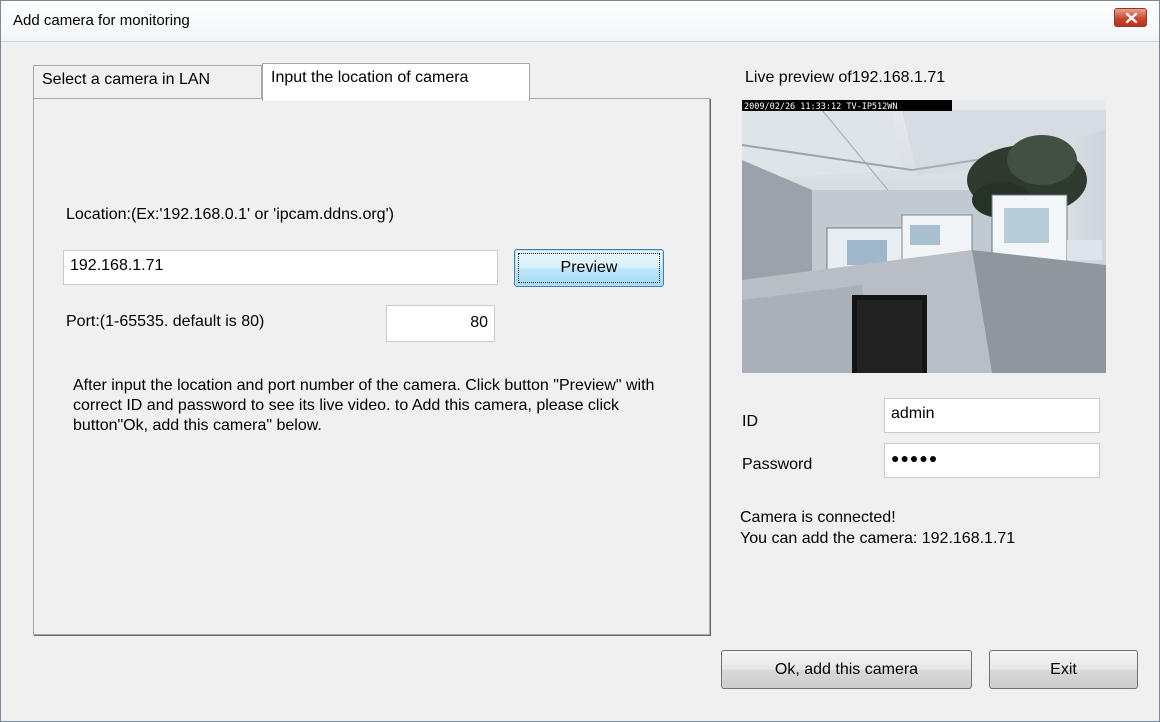 Image resolution: width=1160 pixels, height=722 pixels. What do you see at coordinates (878, 538) in the screenshot?
I see `status-can-add: You can add the camera: 192.168.1.71` at bounding box center [878, 538].